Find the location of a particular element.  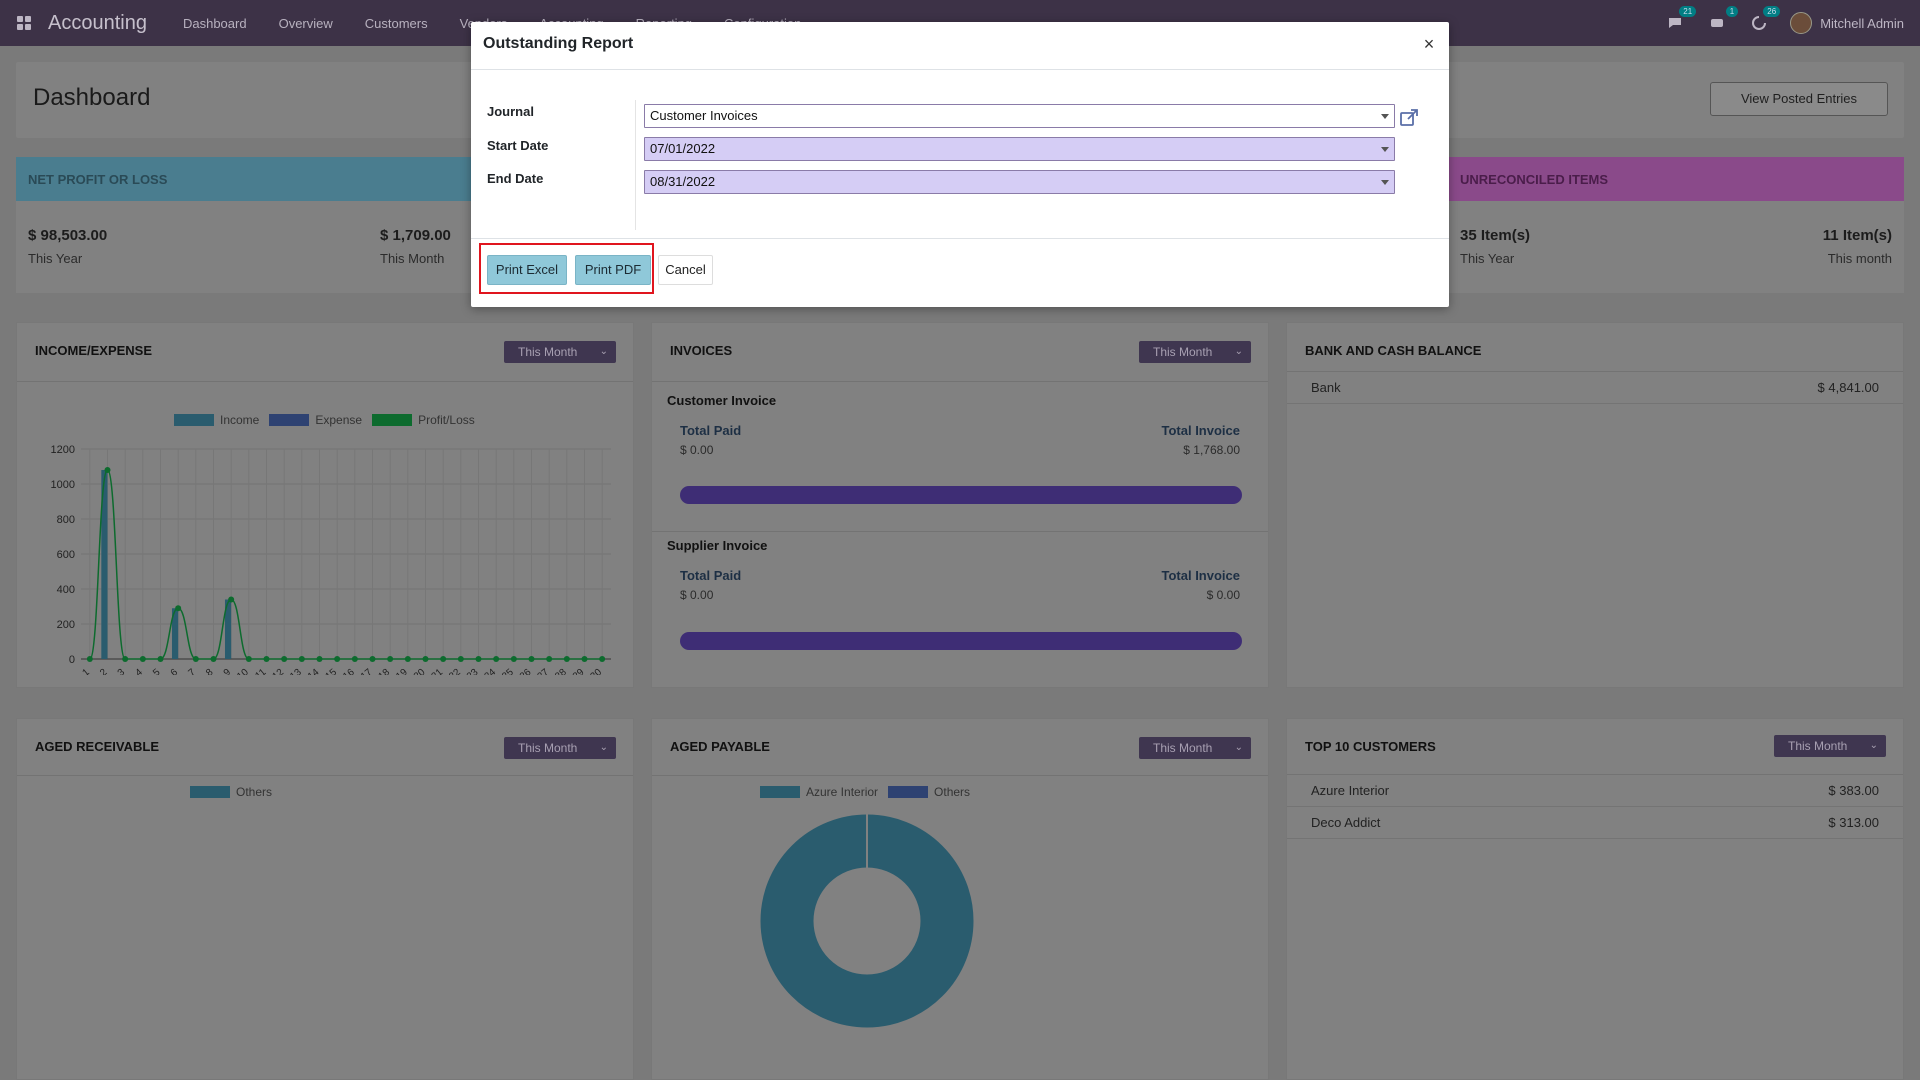

aged-payable-title: AGED PAYABLE is located at coordinates (720, 746).